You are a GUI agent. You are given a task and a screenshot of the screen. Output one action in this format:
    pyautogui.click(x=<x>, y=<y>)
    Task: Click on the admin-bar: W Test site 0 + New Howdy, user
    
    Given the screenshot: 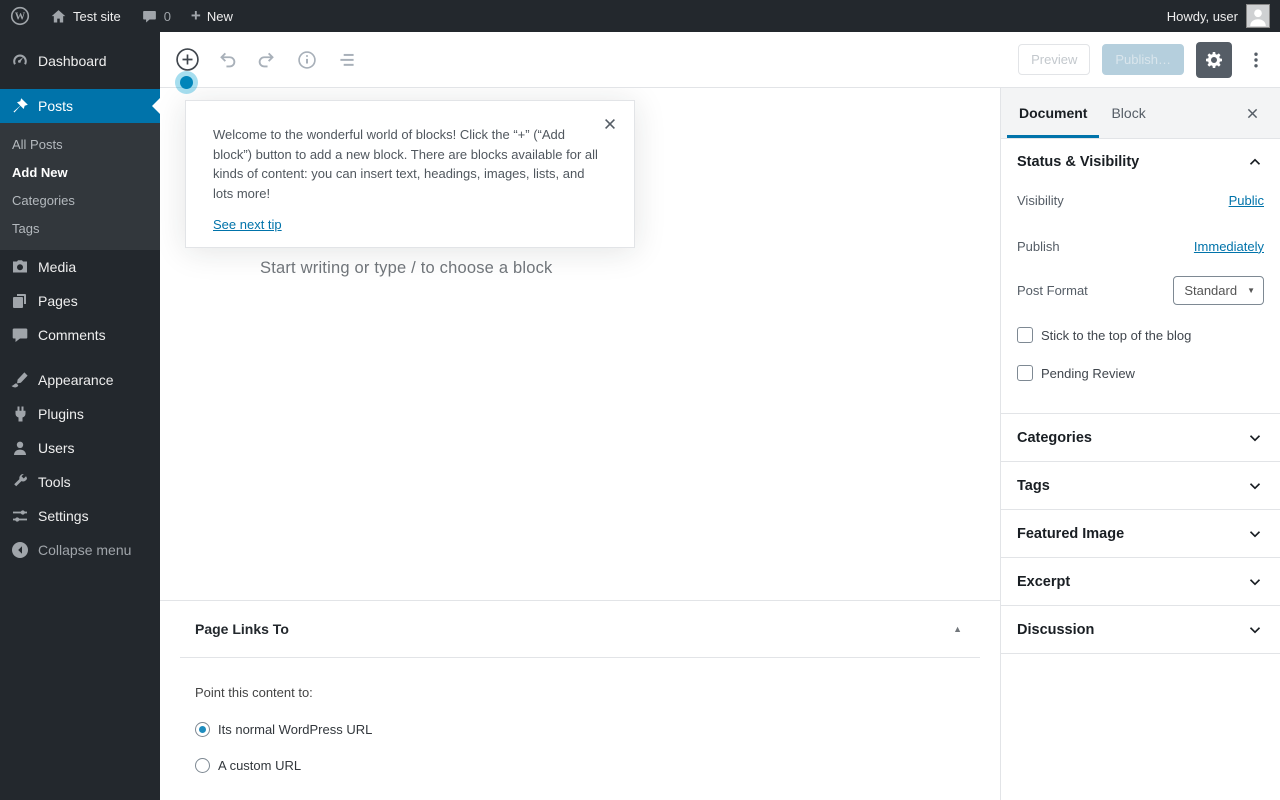 What is the action you would take?
    pyautogui.click(x=640, y=16)
    